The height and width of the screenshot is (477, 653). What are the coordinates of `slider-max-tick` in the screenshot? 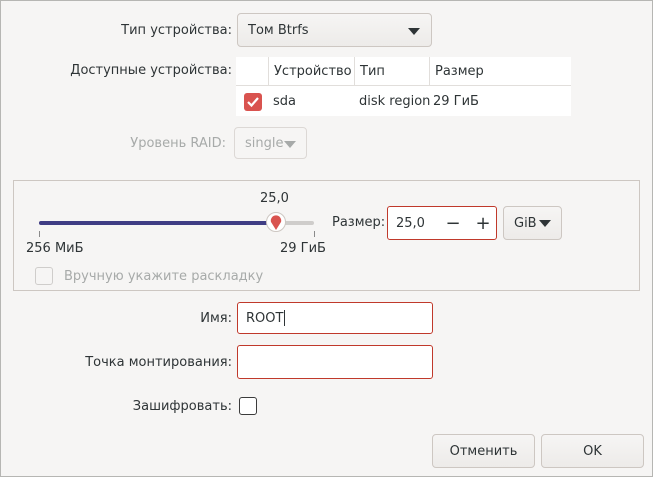 It's located at (314, 234).